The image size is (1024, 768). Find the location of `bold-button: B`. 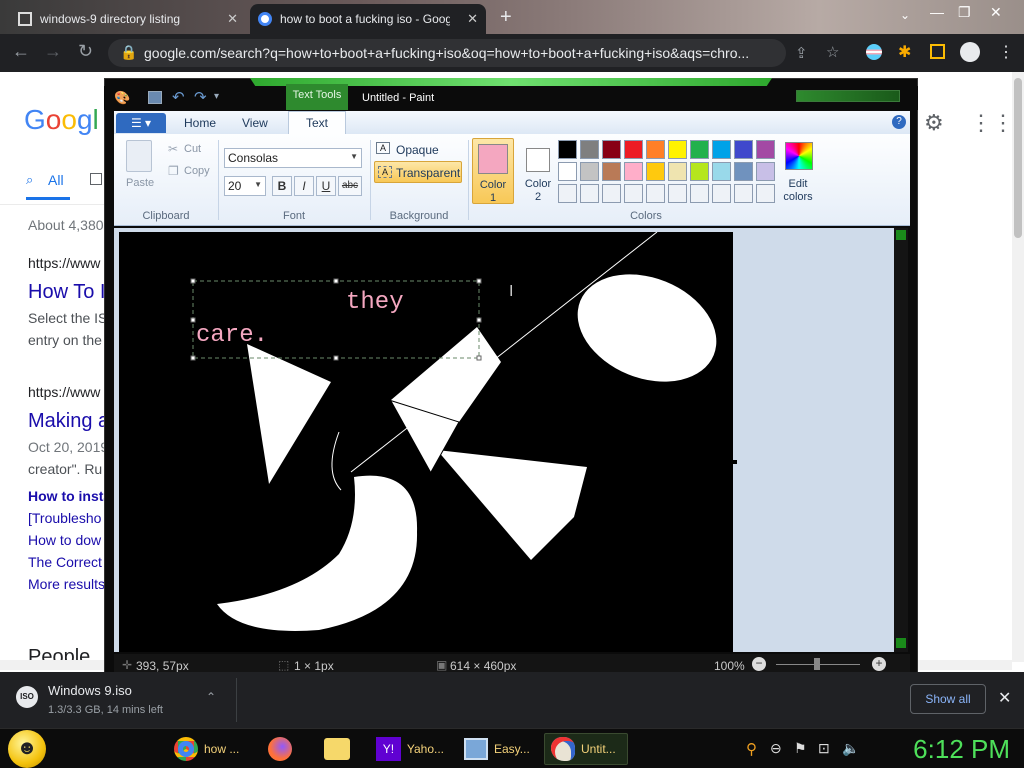

bold-button: B is located at coordinates (282, 186).